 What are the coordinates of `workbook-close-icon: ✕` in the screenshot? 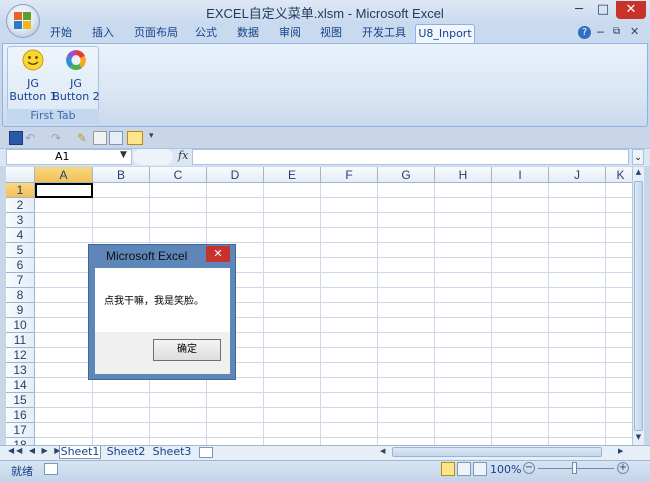 It's located at (634, 31).